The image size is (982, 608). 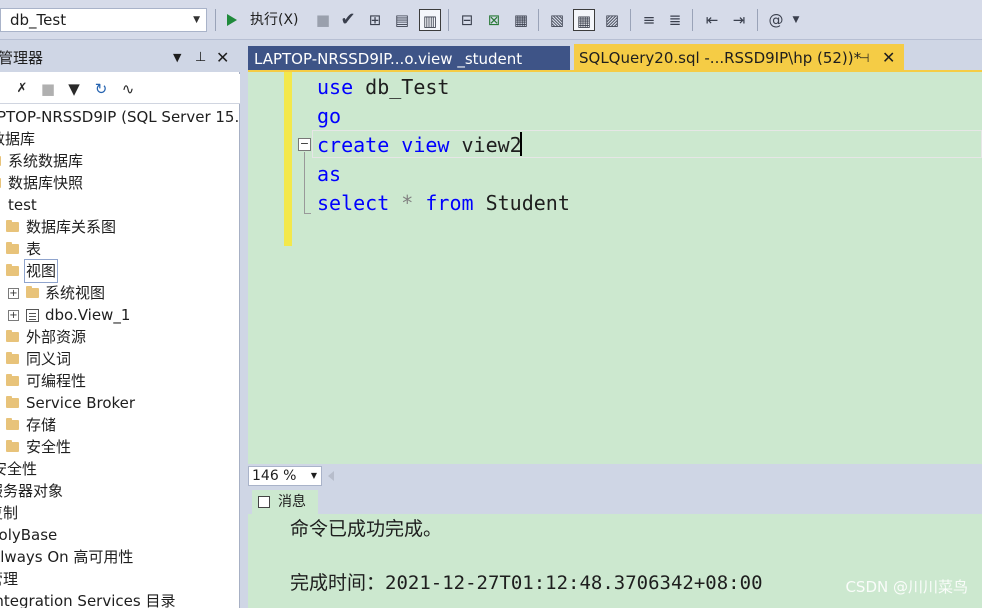 I want to click on decrease-indent-icon: ⇤, so click(x=712, y=20).